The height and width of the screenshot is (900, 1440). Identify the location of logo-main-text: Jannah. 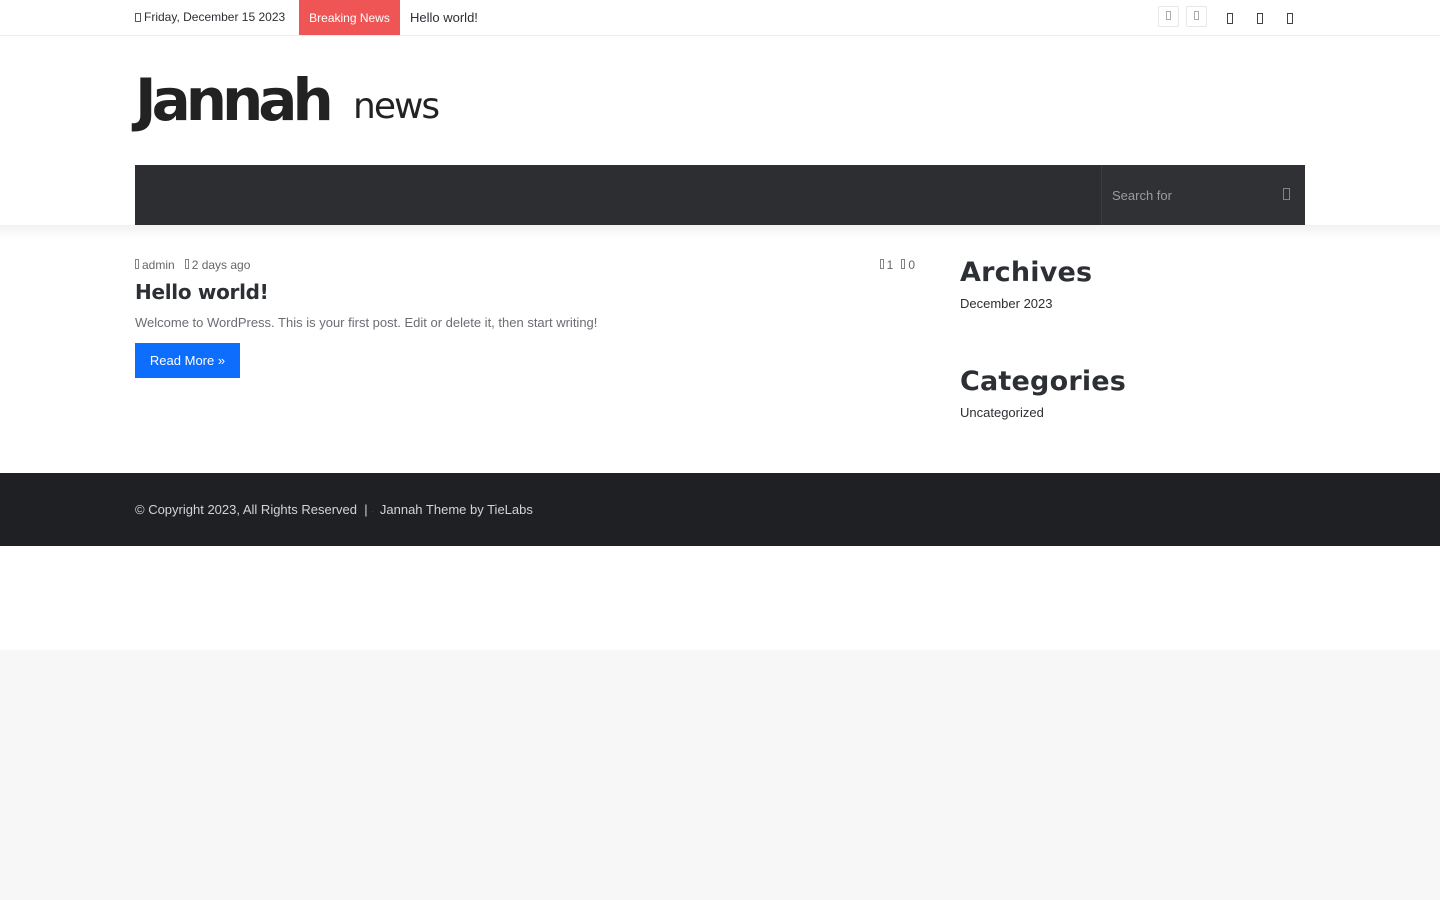
(234, 100).